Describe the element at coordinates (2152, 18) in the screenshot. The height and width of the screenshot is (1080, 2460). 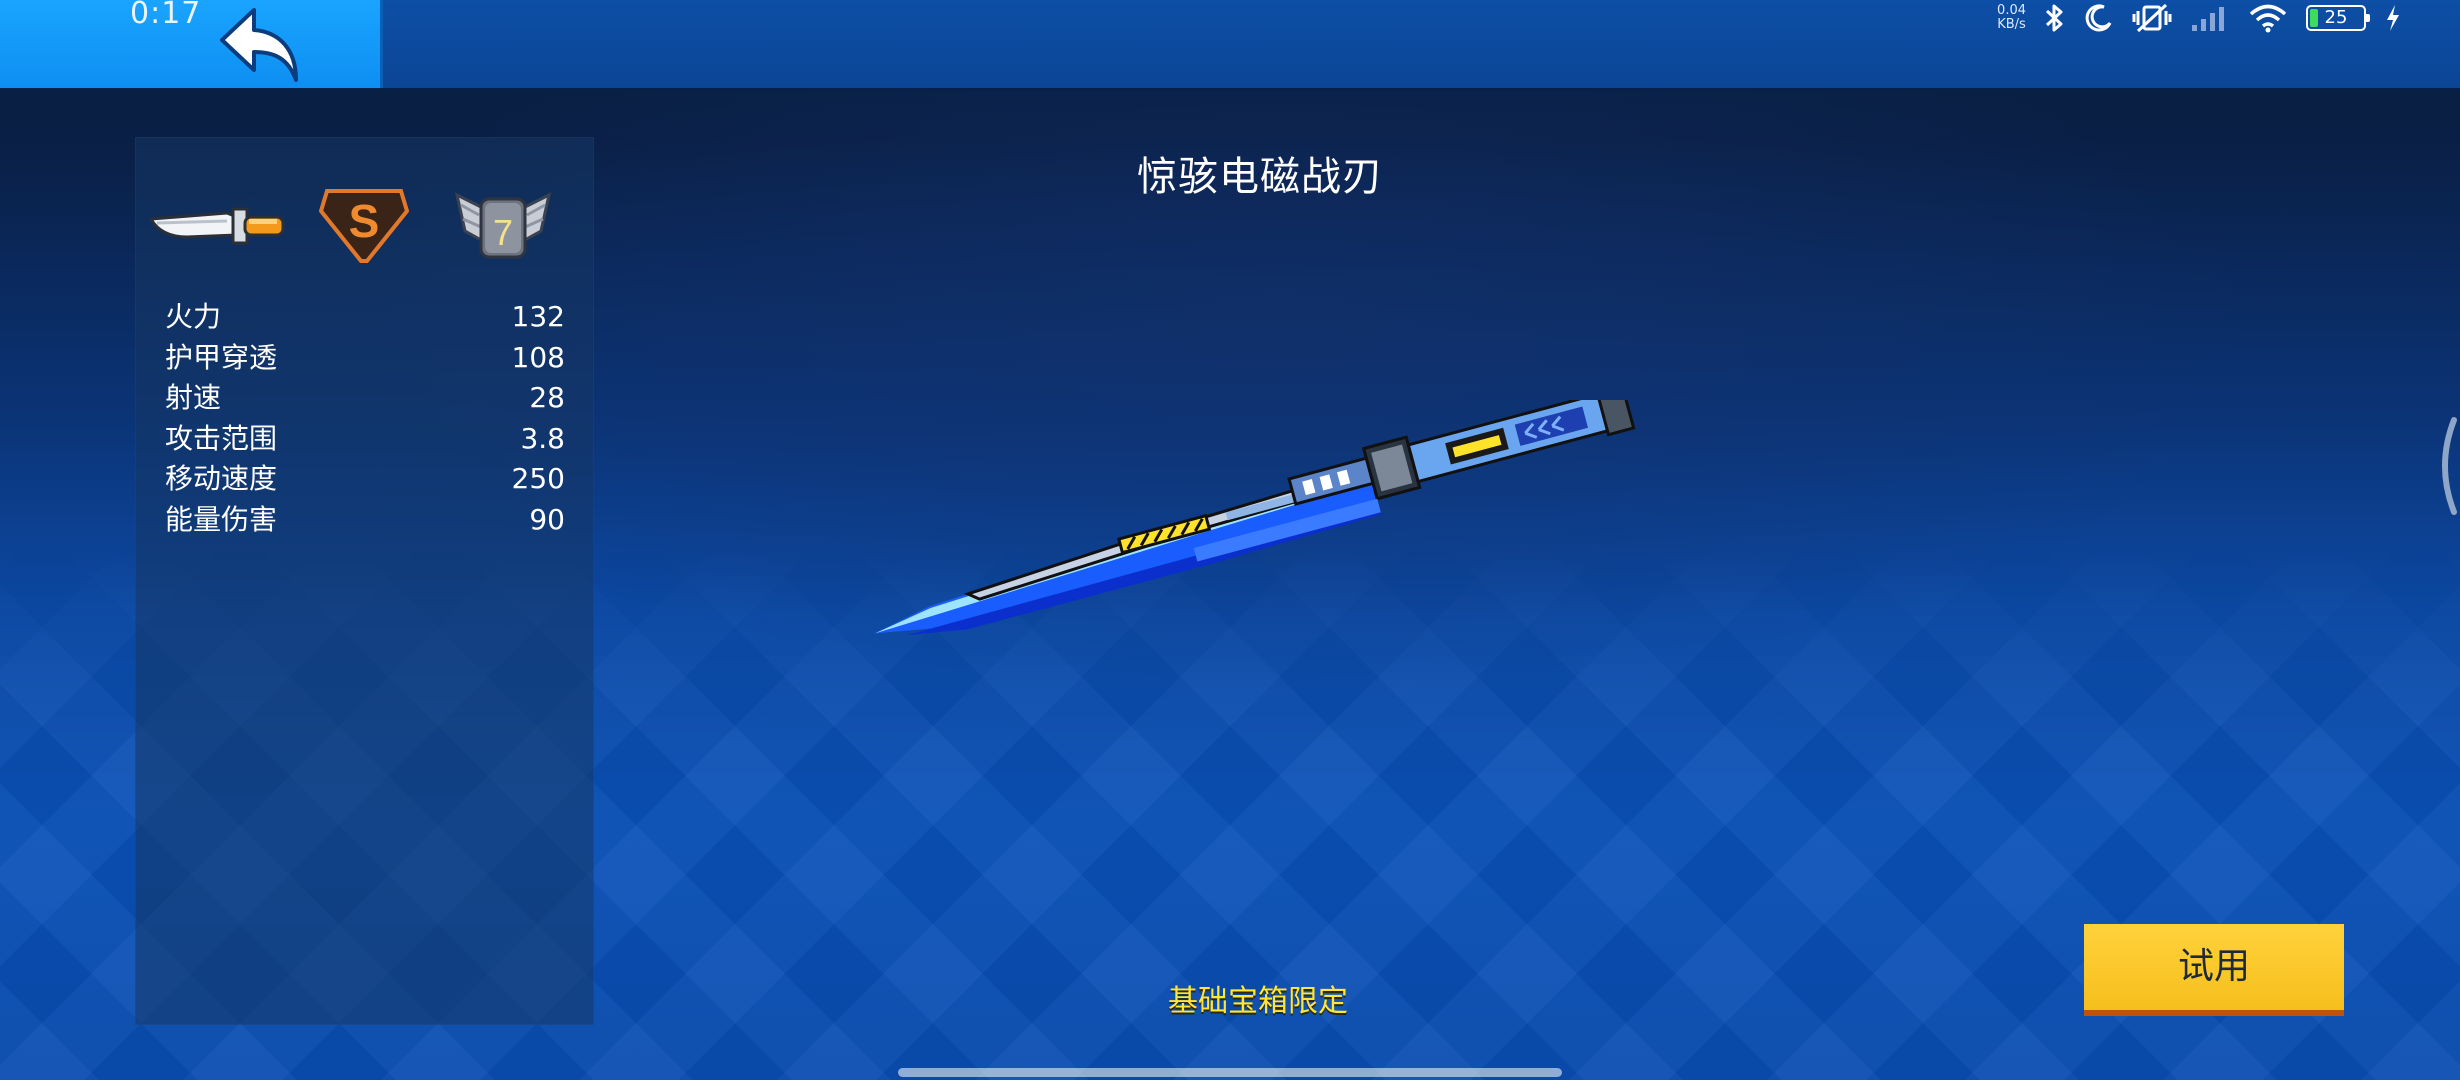
I see `vibrate-icon` at that location.